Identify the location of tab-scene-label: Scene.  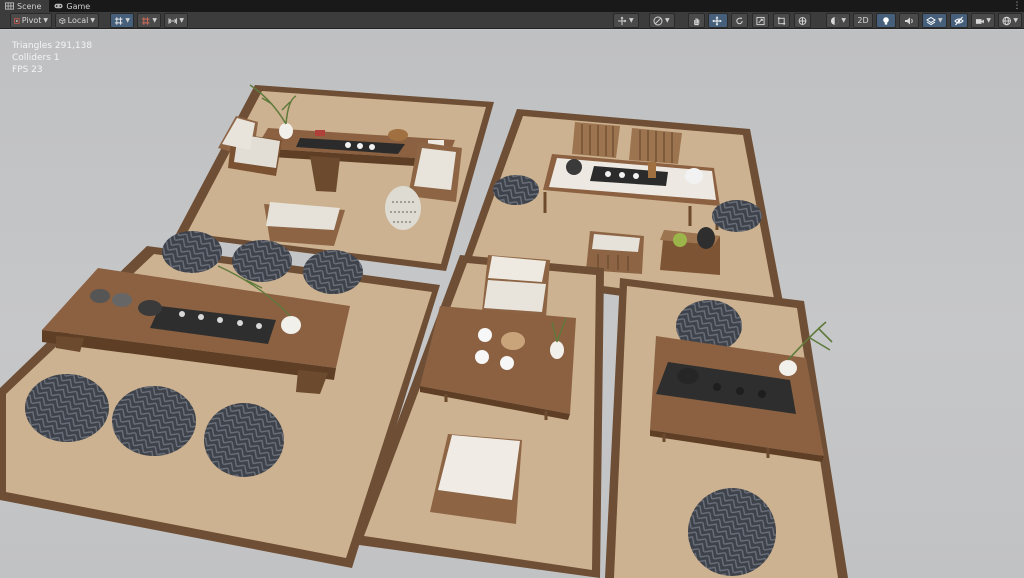
(29, 6).